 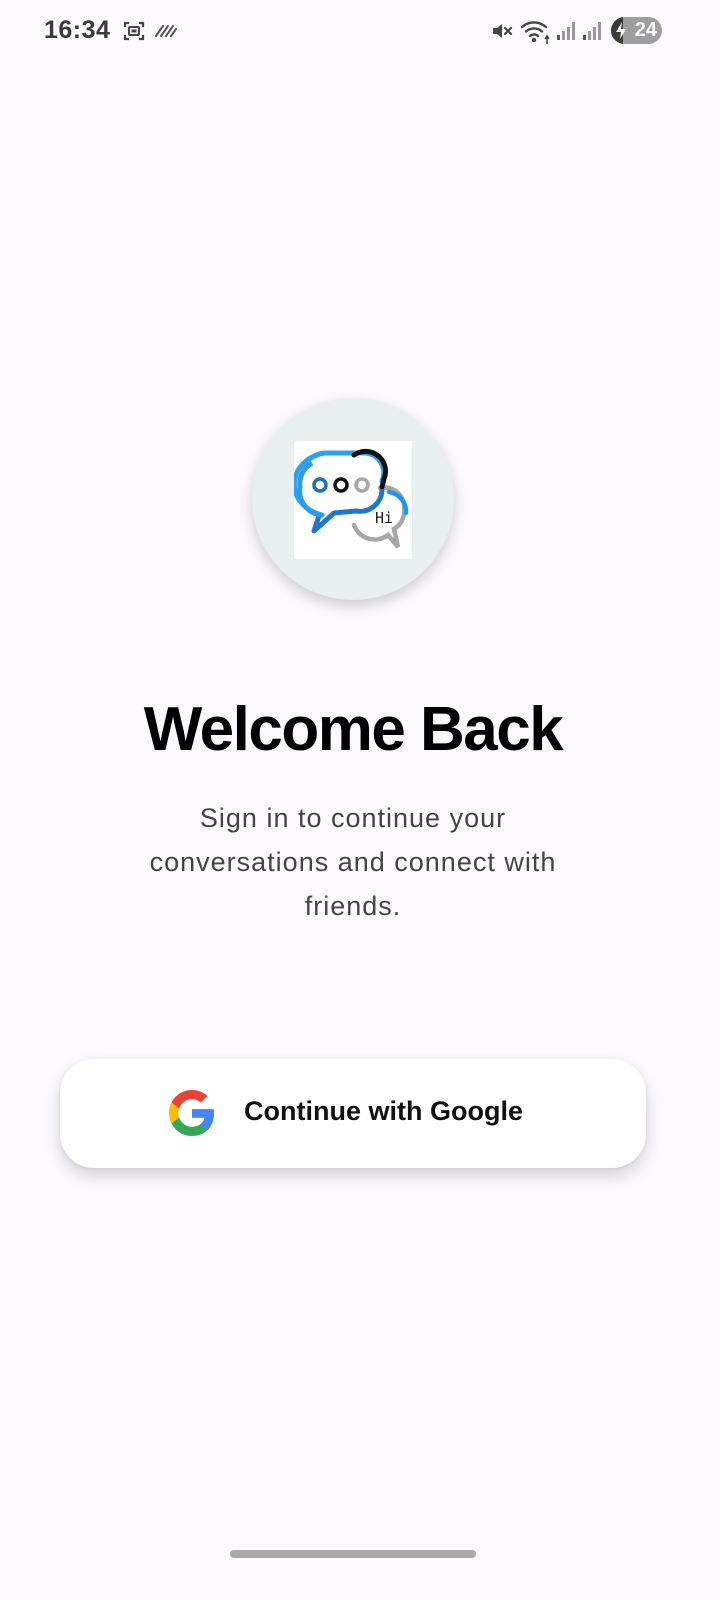 I want to click on mute-icon, so click(x=503, y=31).